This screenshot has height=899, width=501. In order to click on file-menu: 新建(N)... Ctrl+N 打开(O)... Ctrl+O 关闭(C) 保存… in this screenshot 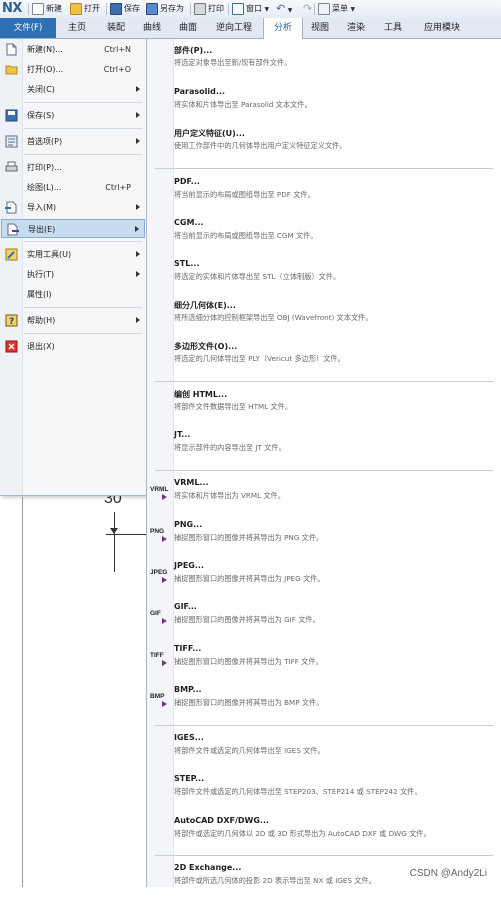, I will do `click(73, 267)`.